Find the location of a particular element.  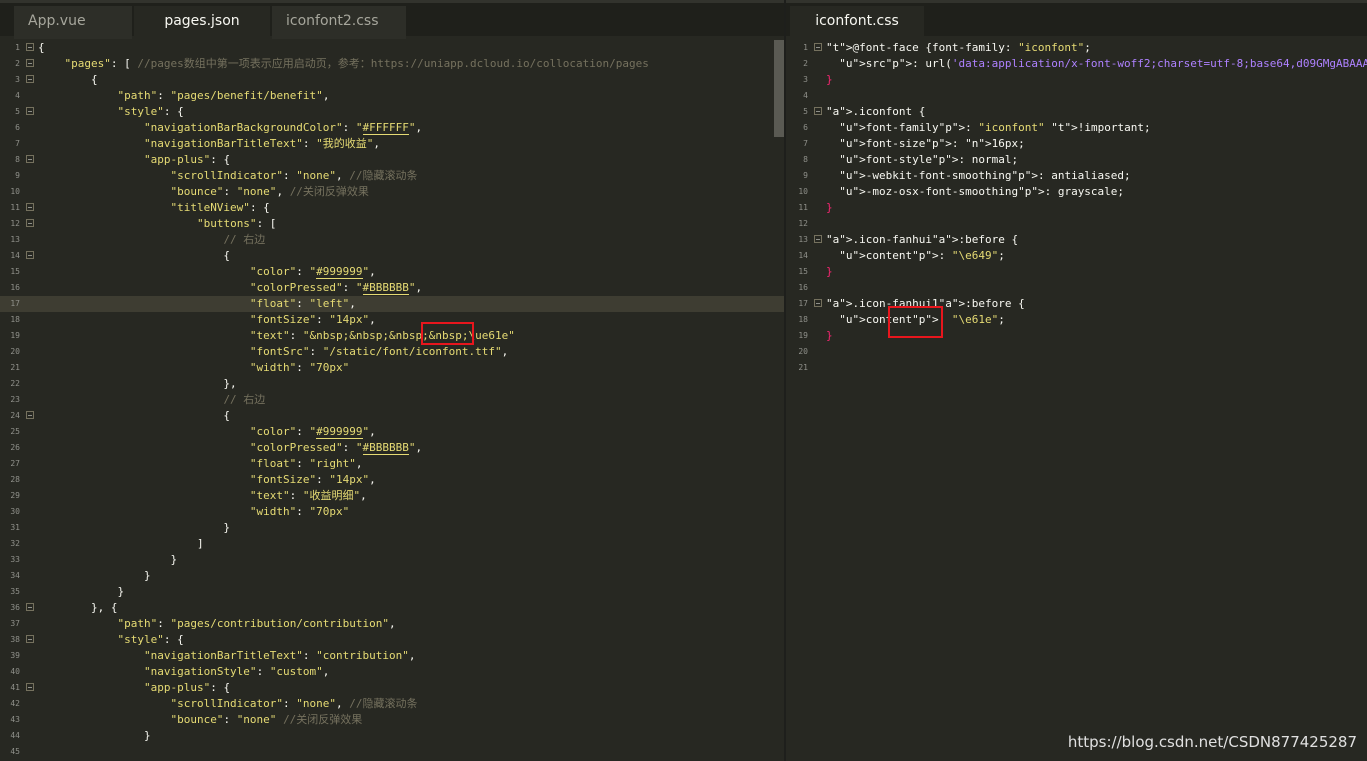

left-code-line: 30 "width": "70px" is located at coordinates (392, 512).